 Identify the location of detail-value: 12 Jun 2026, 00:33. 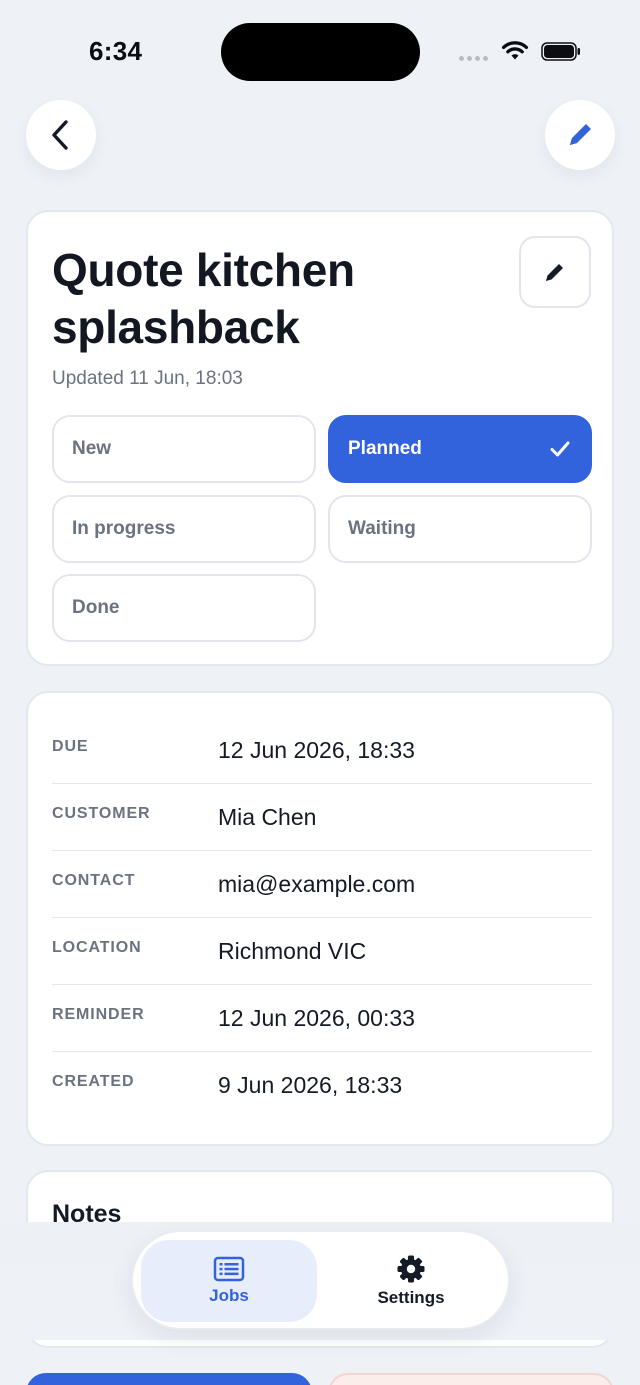
(316, 1018).